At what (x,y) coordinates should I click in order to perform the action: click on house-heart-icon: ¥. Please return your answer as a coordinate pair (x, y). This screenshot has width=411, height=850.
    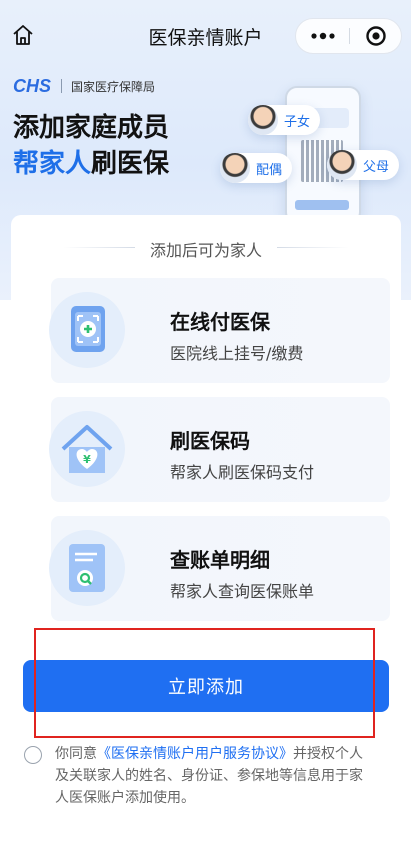
    Looking at the image, I should click on (87, 449).